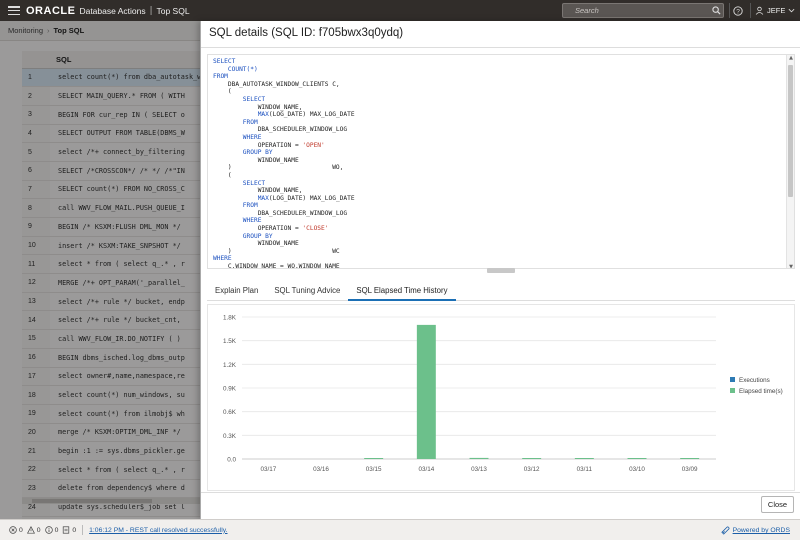  I want to click on code-token: ) WO,, so click(278, 168).